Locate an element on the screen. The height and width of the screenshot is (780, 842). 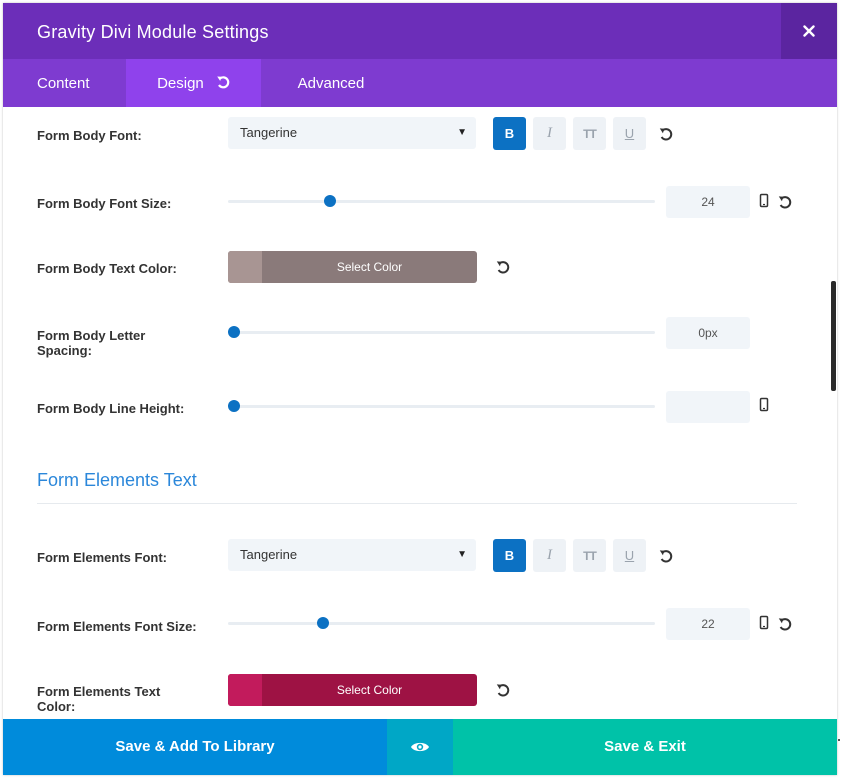
form-body-font-select: Tangerine ▼ is located at coordinates (352, 133).